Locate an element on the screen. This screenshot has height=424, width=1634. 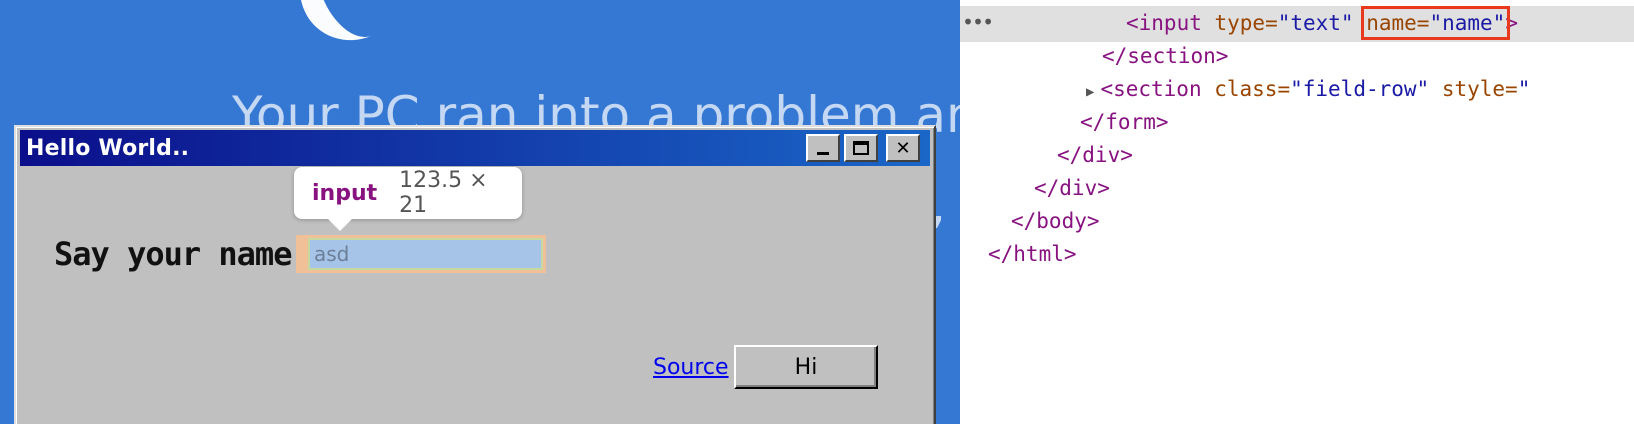
dom-node-section-close: </section> is located at coordinates (1165, 56).